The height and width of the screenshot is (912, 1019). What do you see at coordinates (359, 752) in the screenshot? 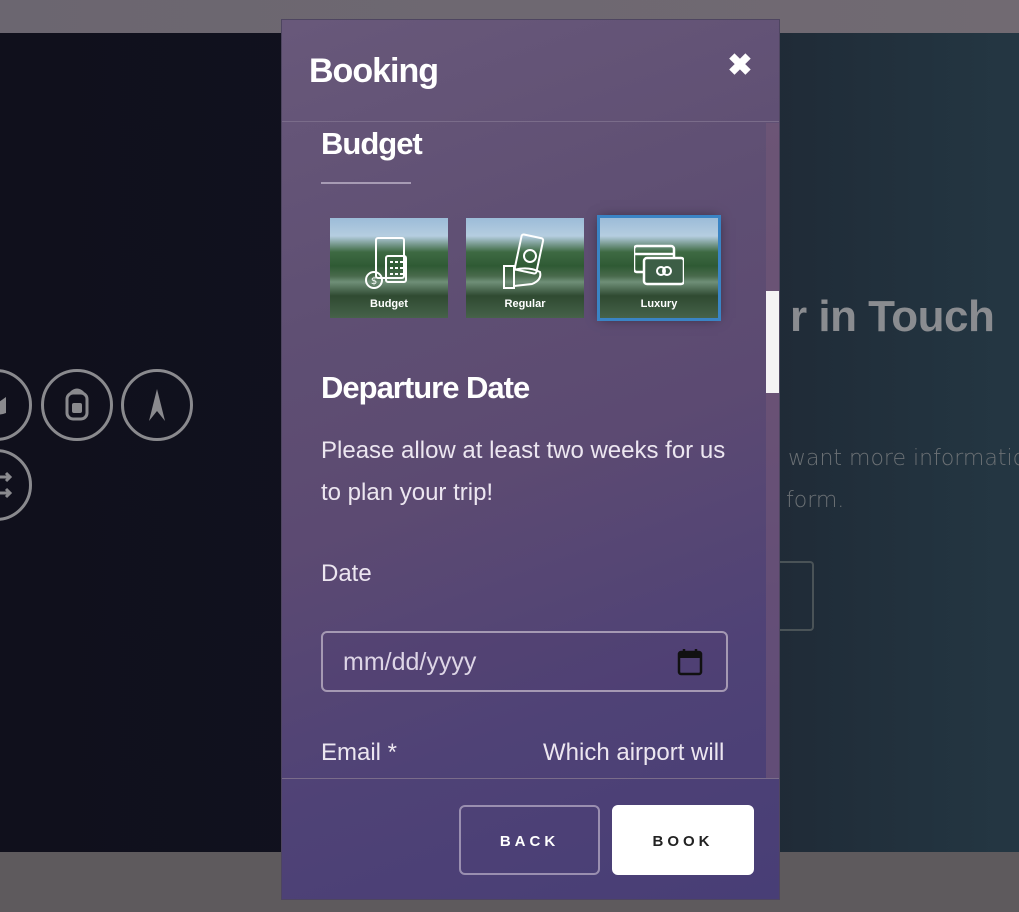
I see `email-label: Email *` at bounding box center [359, 752].